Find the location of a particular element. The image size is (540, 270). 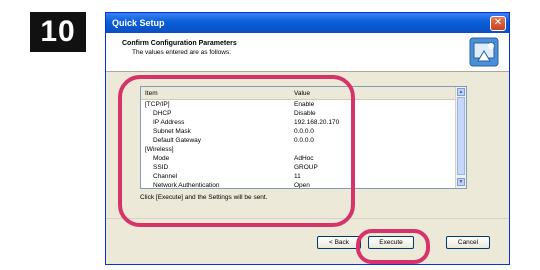

close-icon: ✕ is located at coordinates (498, 22).